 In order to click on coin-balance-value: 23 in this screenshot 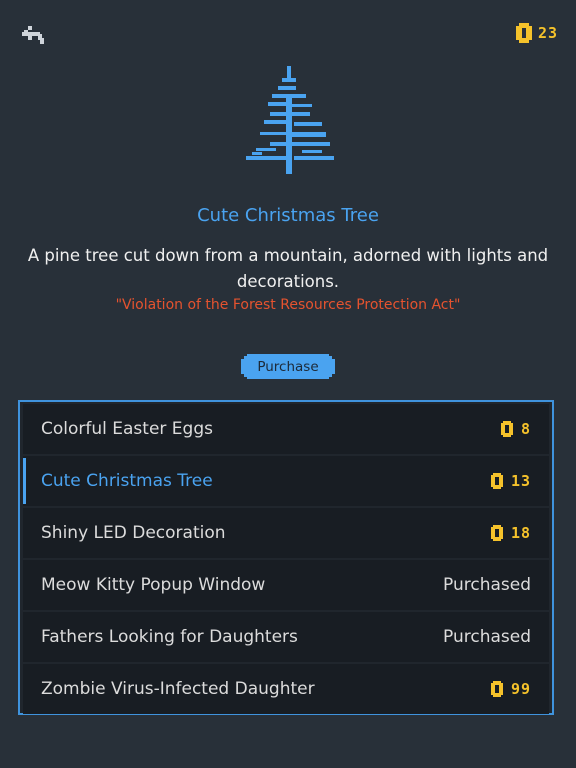, I will do `click(547, 33)`.